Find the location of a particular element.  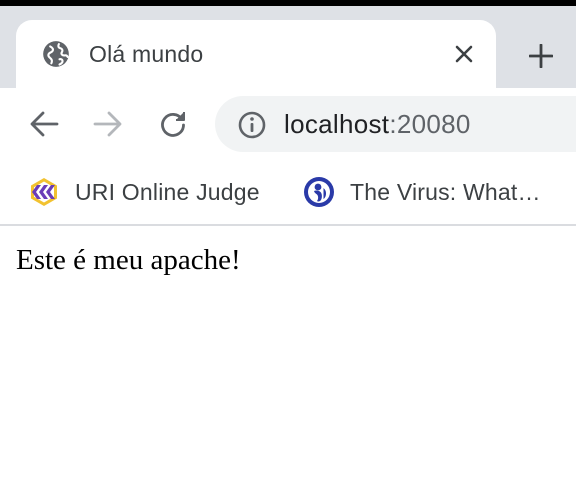

bookmark-uri-online-judge: URI Online Judge is located at coordinates (144, 192).